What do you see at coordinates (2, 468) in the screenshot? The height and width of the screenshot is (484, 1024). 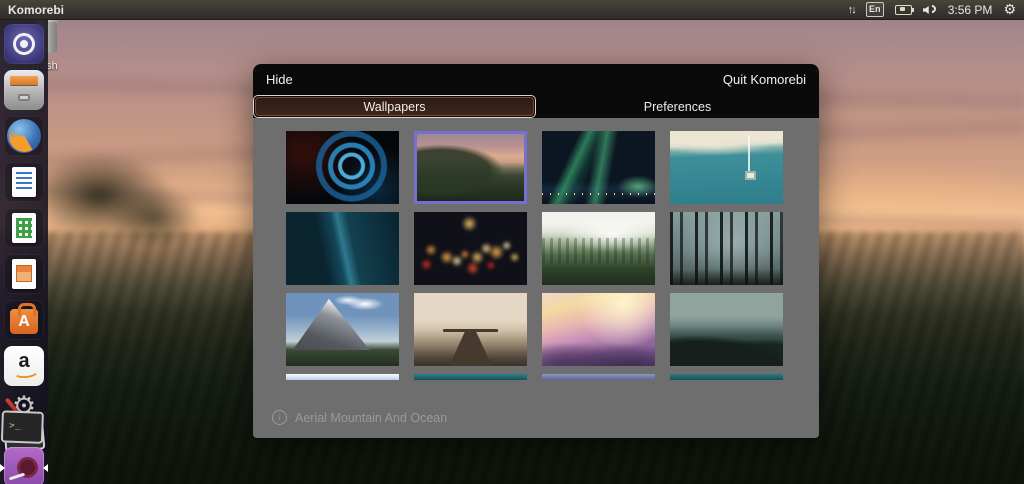 I see `running-indicator-arrow` at bounding box center [2, 468].